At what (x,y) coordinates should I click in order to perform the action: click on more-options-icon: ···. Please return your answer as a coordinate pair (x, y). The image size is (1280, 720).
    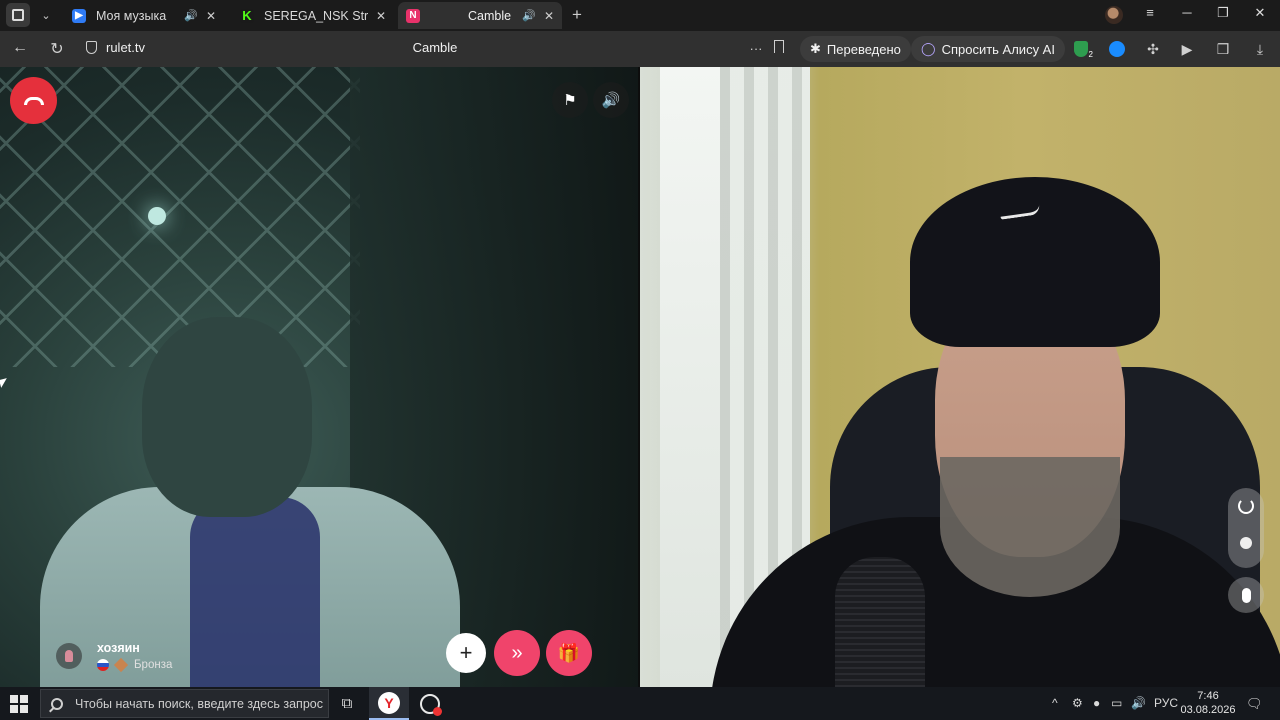
    Looking at the image, I should click on (756, 48).